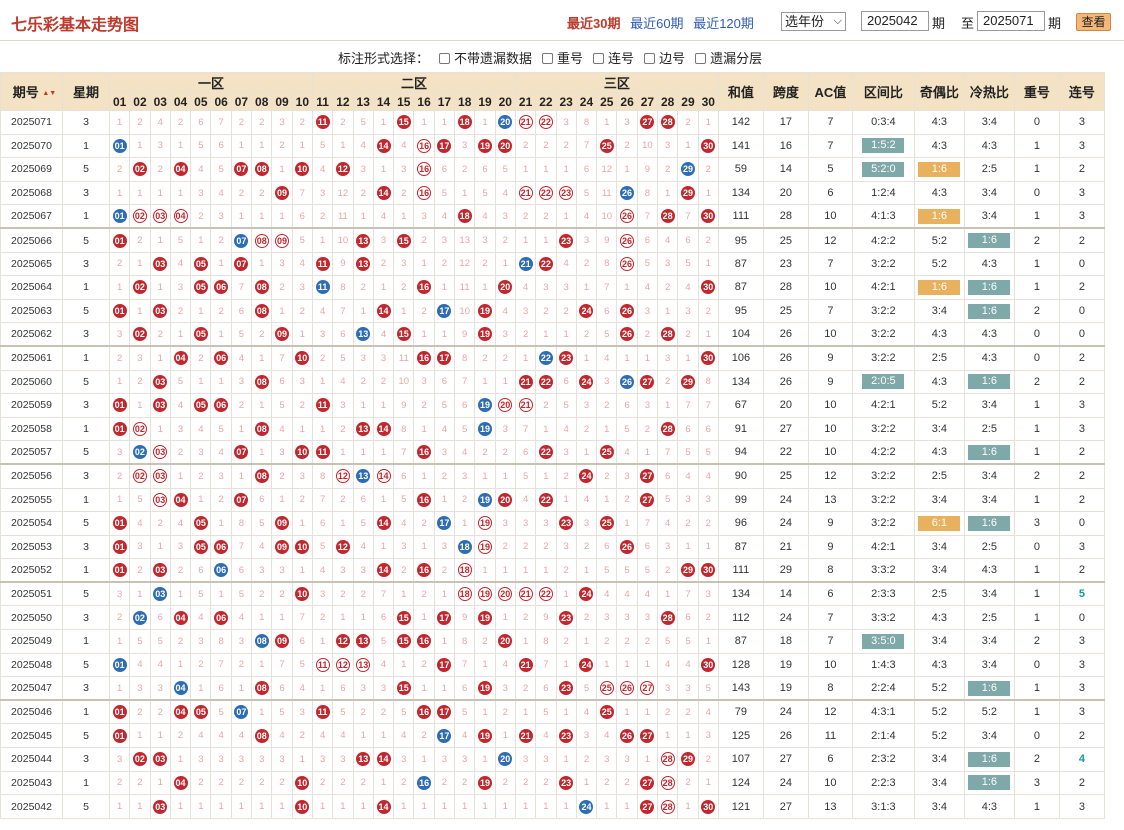 This screenshot has width=1124, height=830. Describe the element at coordinates (830, 169) in the screenshot. I see `ac-cell: 5` at that location.